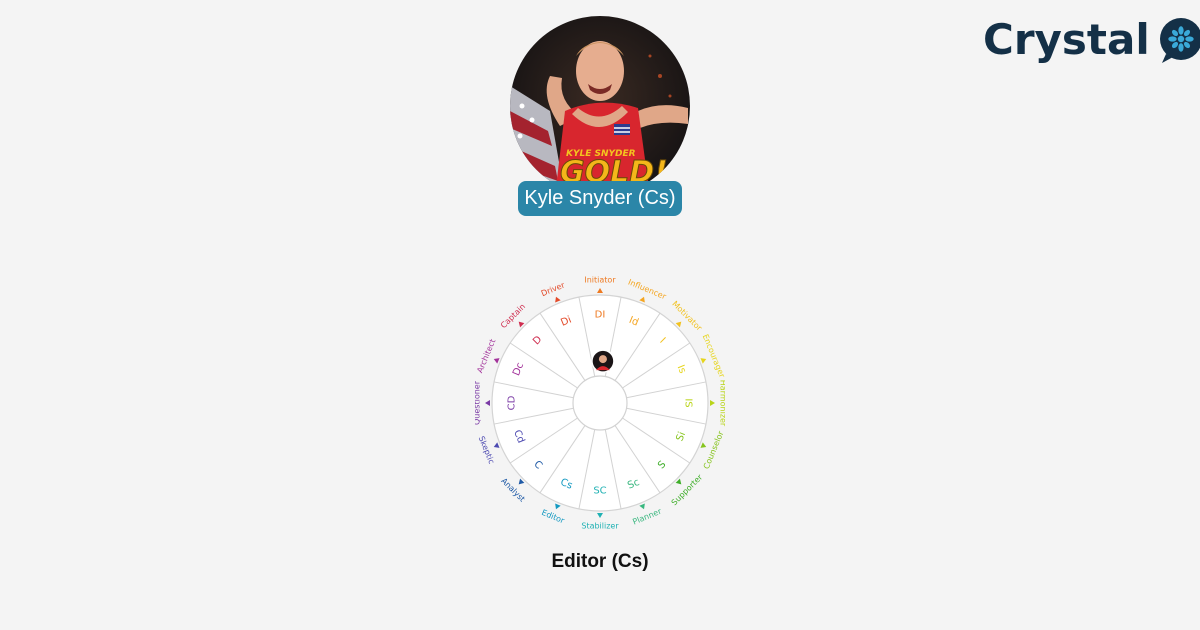 This screenshot has width=1200, height=630. I want to click on wheel-segment-name: Harmonizer, so click(722, 403).